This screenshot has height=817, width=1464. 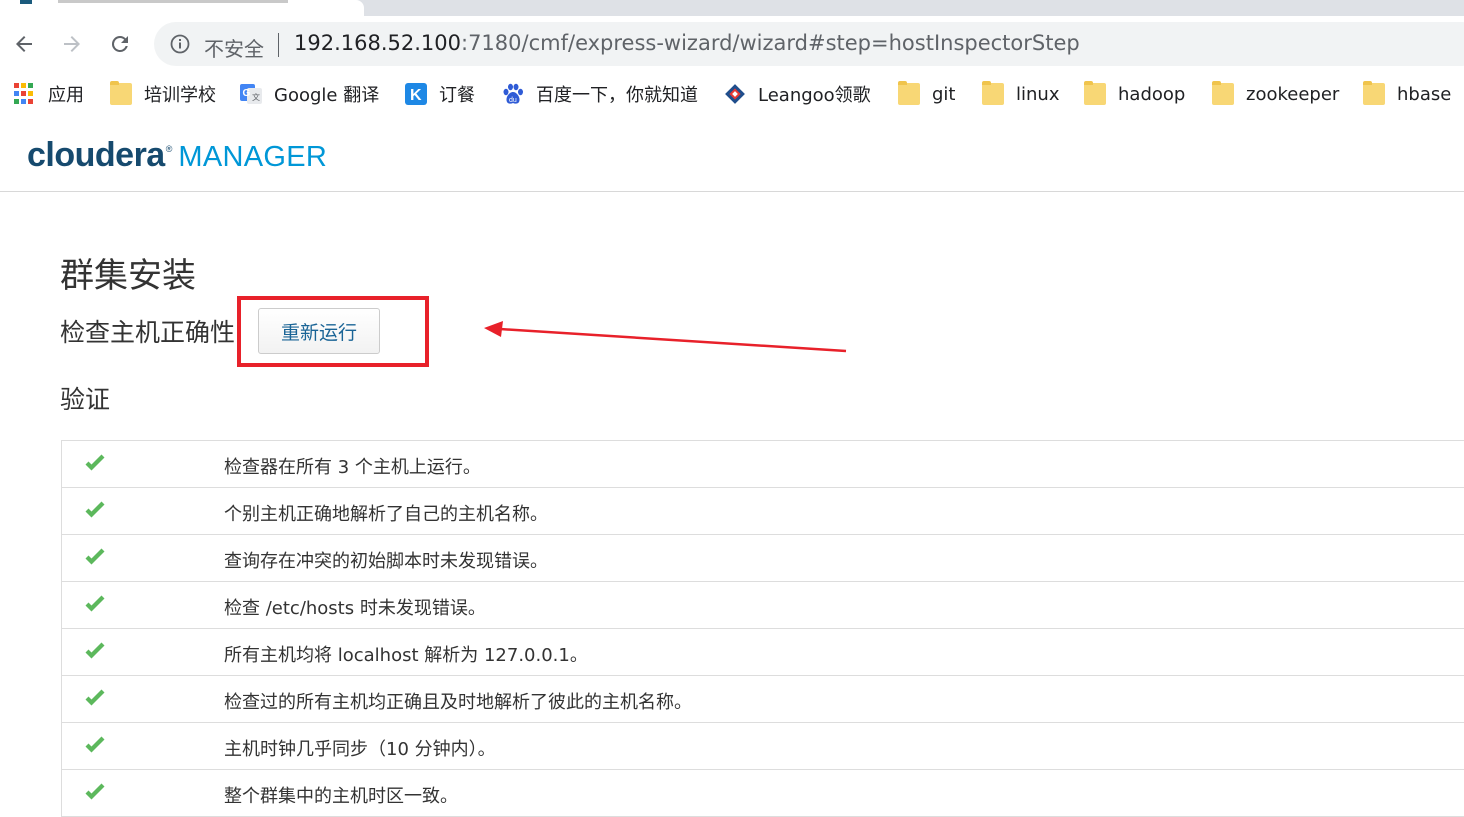 I want to click on tab-title, so click(x=173, y=1).